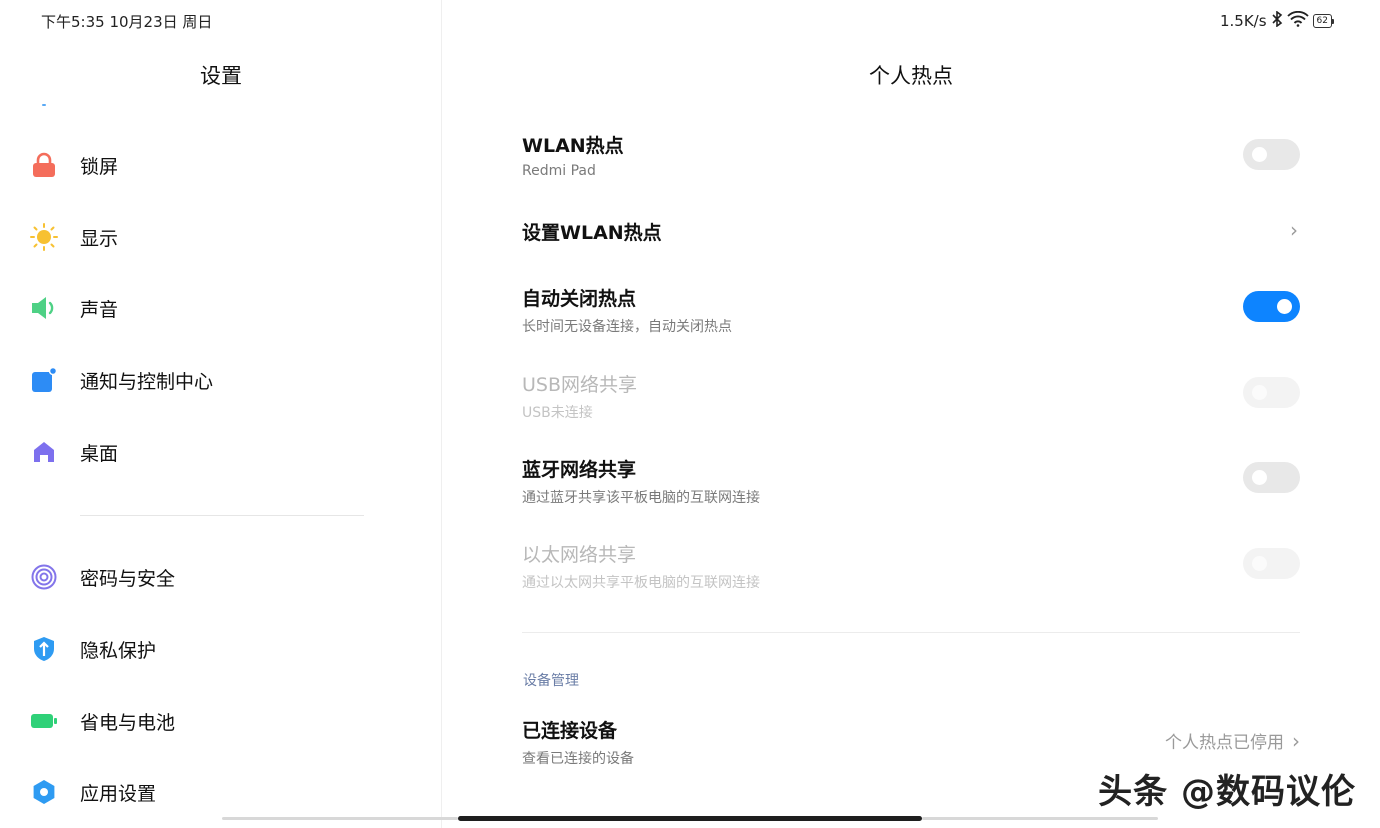  I want to click on sidebar-item-sound: 声音, so click(220, 308).